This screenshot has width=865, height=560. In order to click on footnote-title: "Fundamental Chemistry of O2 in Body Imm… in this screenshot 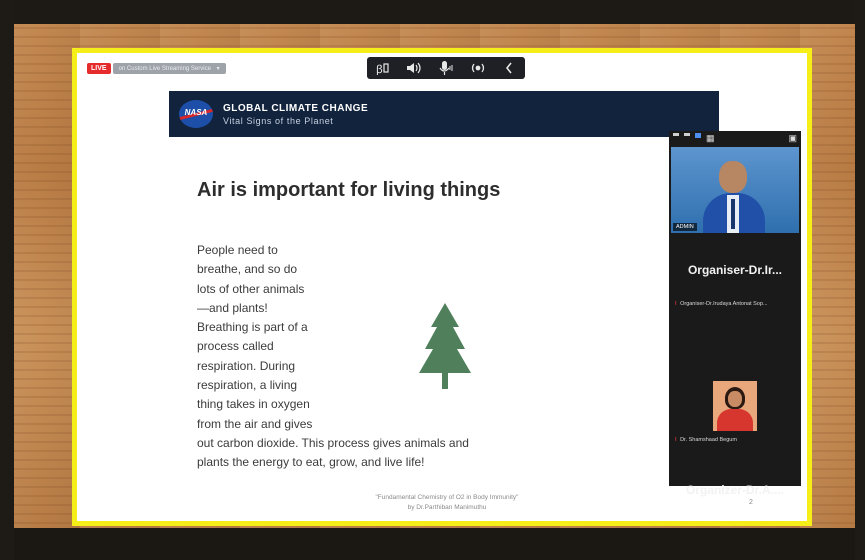, I will do `click(447, 497)`.